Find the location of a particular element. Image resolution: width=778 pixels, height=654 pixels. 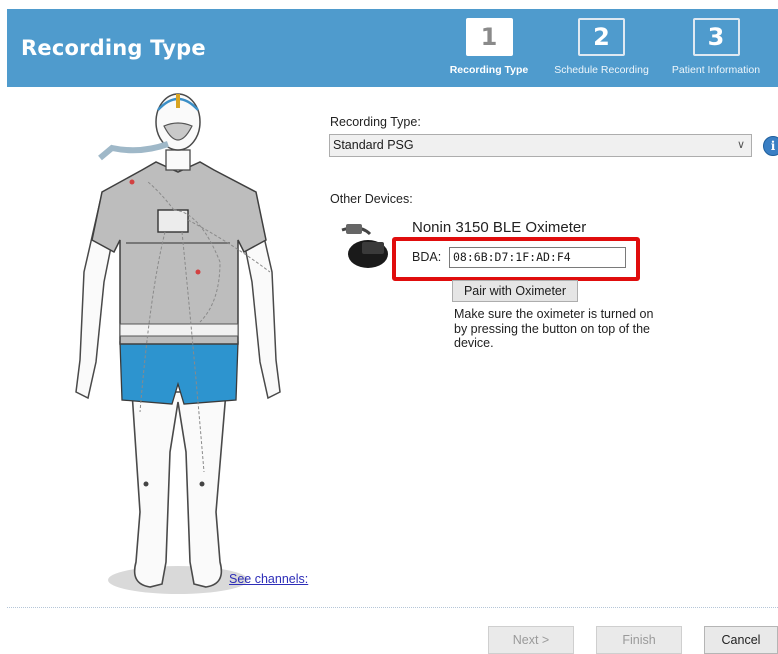

step-schedule-recording: 2 Schedule Recording is located at coordinates (601, 47).